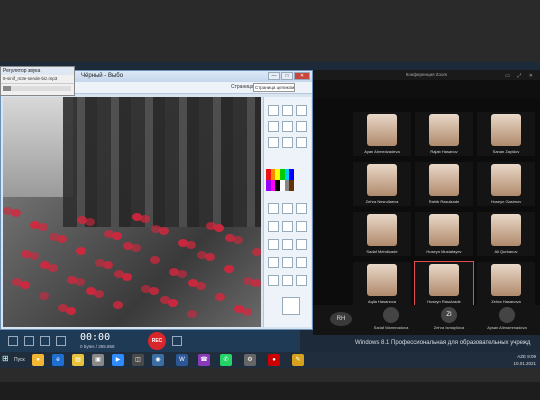 Image resolution: width=540 pixels, height=400 pixels. I want to click on participant-tile: Sadaf Mehdizade, so click(382, 234).